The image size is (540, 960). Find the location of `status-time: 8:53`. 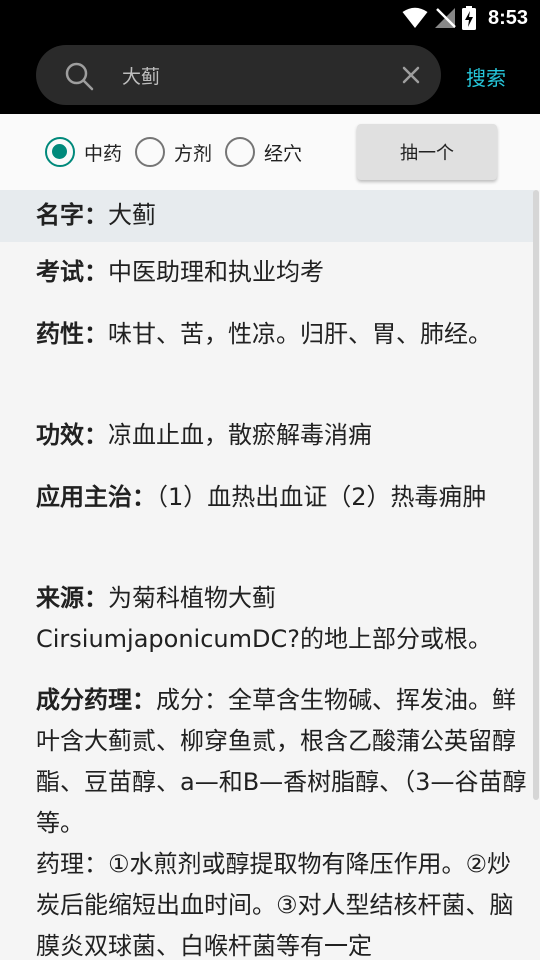

status-time: 8:53 is located at coordinates (507, 17).